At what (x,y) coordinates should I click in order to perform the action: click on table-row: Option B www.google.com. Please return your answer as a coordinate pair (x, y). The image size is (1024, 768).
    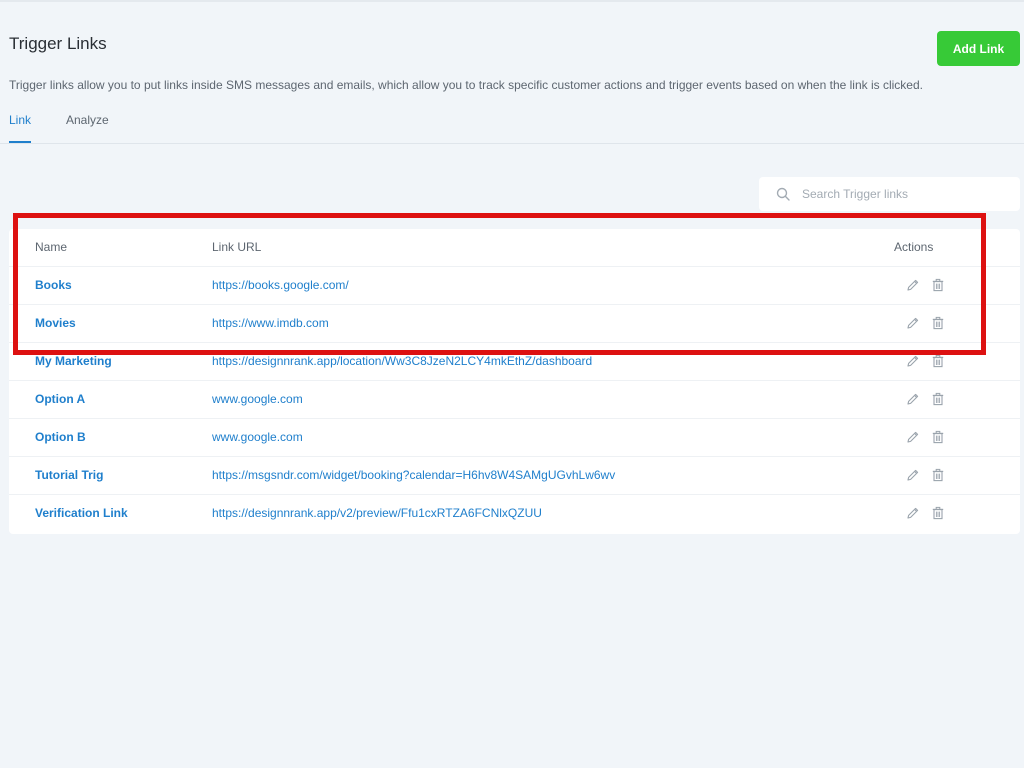
    Looking at the image, I should click on (514, 438).